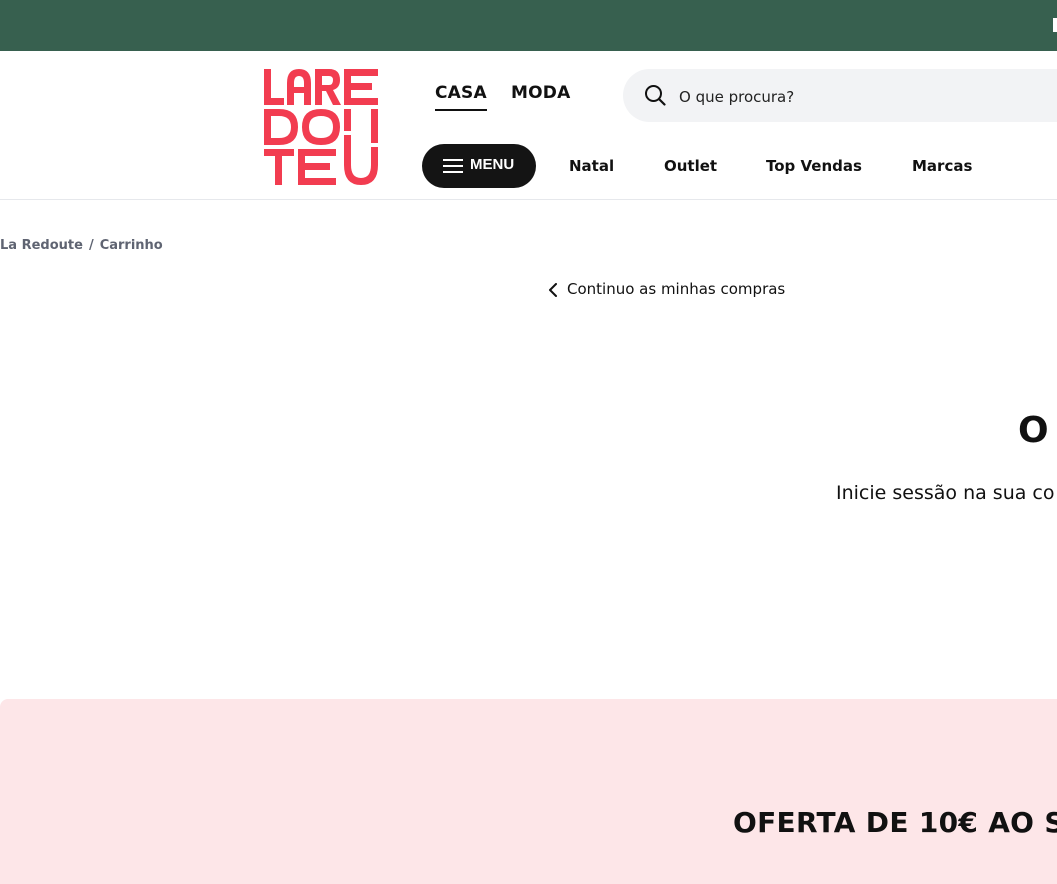 This screenshot has width=1057, height=884. Describe the element at coordinates (131, 245) in the screenshot. I see `breadcrumb-current: Carrinho` at that location.